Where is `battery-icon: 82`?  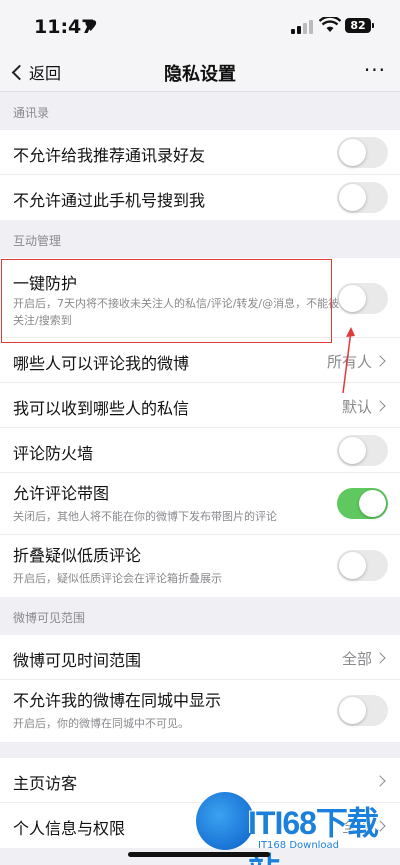
battery-icon: 82 is located at coordinates (358, 25).